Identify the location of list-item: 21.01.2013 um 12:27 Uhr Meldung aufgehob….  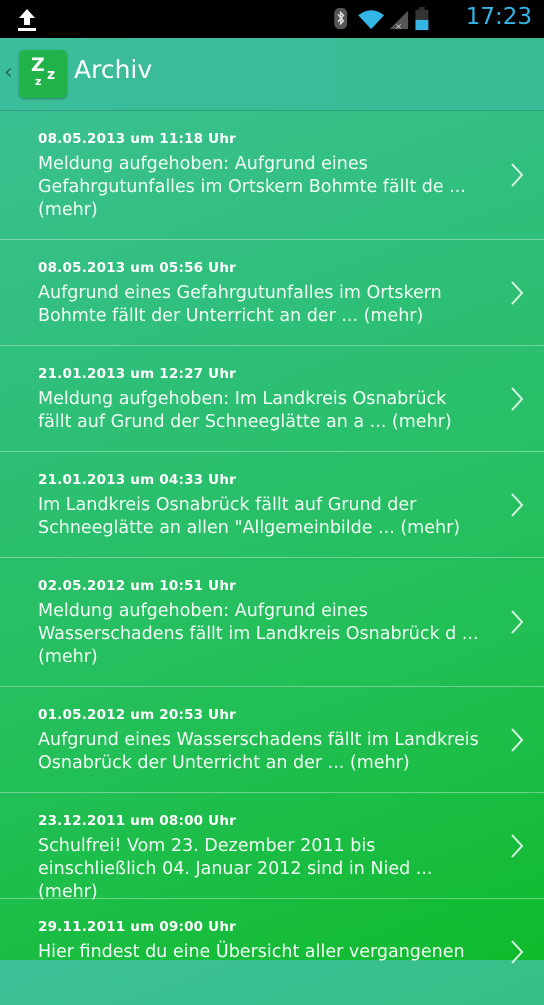
(272, 399).